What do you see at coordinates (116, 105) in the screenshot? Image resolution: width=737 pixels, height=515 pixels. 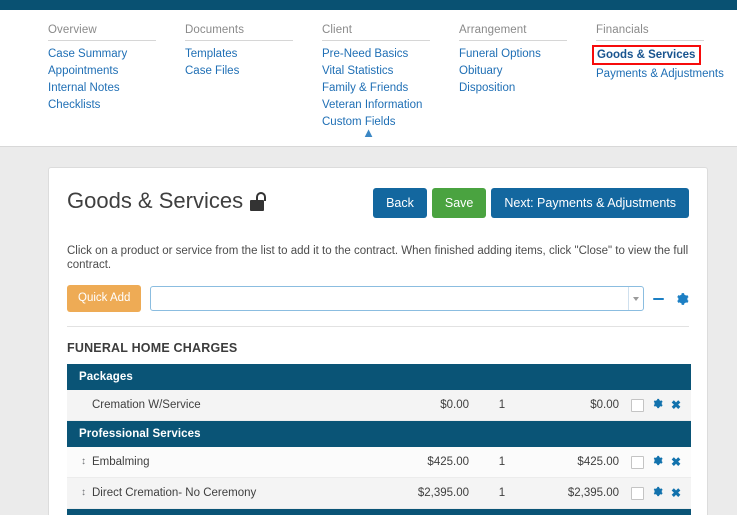 I see `nav-link-checklists: Checklists` at bounding box center [116, 105].